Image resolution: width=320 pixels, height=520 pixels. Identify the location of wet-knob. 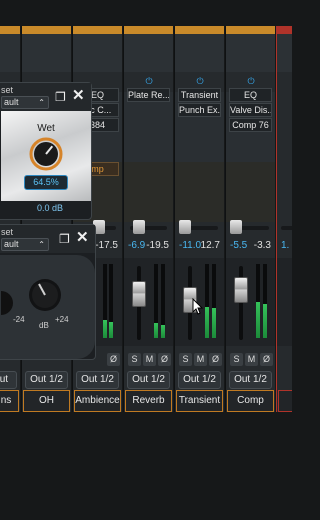
(46, 154).